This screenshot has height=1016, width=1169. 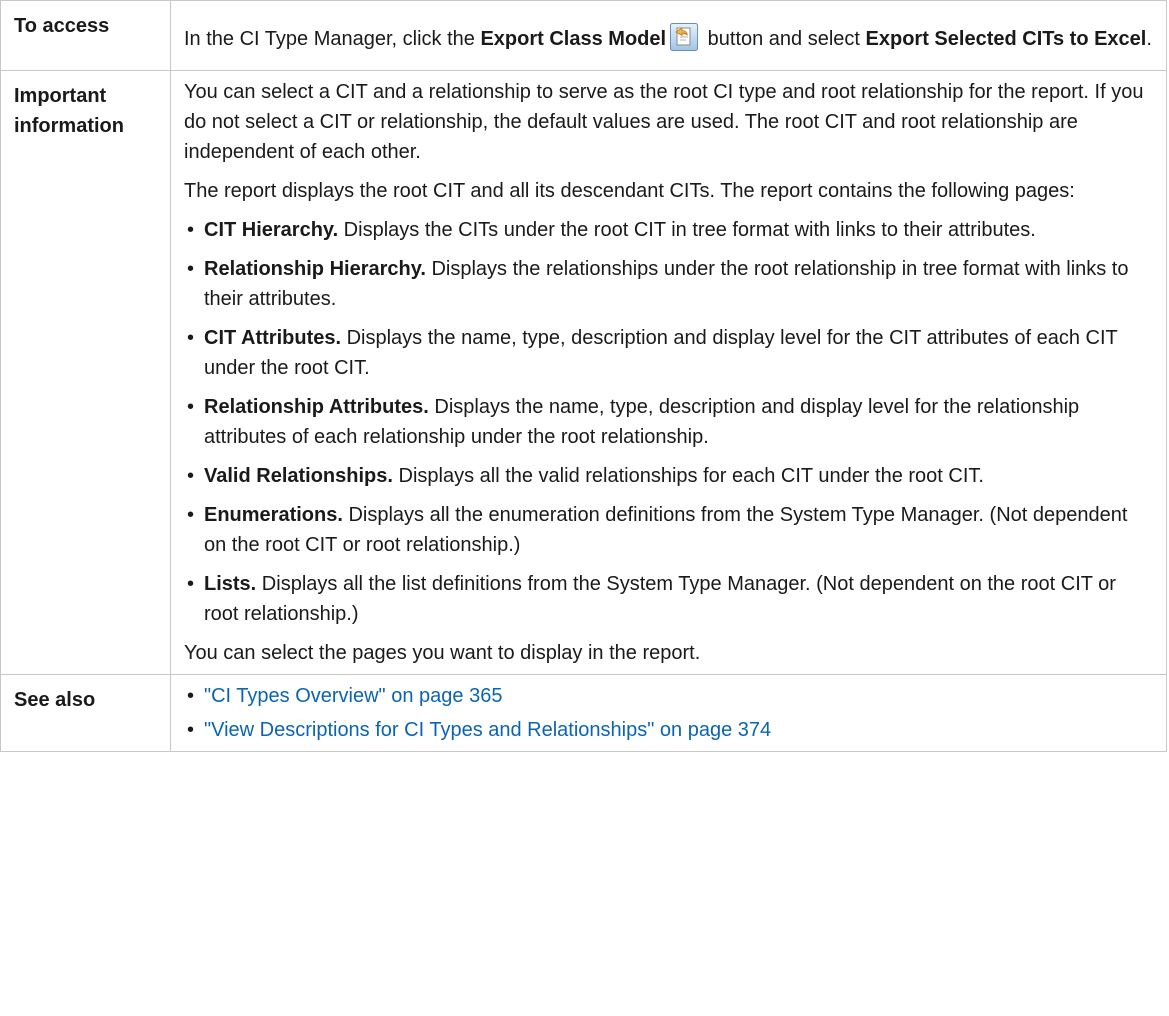 I want to click on access-text-3: ., so click(x=1149, y=39).